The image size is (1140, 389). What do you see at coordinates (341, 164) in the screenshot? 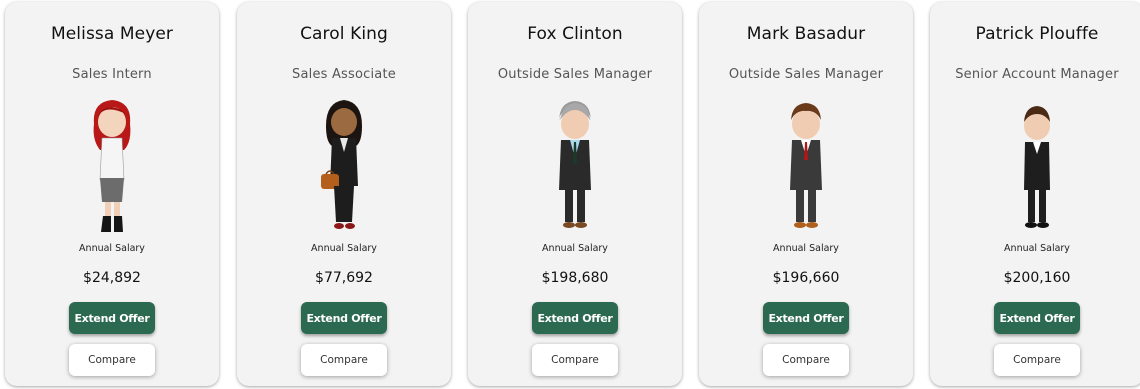
I see `female-briefcase-avatar-icon` at bounding box center [341, 164].